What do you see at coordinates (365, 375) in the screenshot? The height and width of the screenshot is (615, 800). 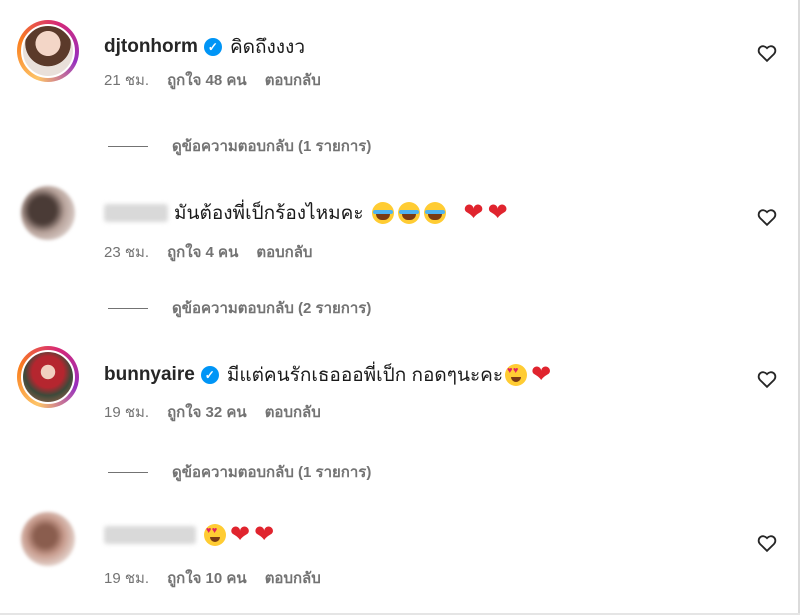 I see `comment-text: มีแต่คนรักเธอออพี่เป็ก กอดๆนะคะ` at bounding box center [365, 375].